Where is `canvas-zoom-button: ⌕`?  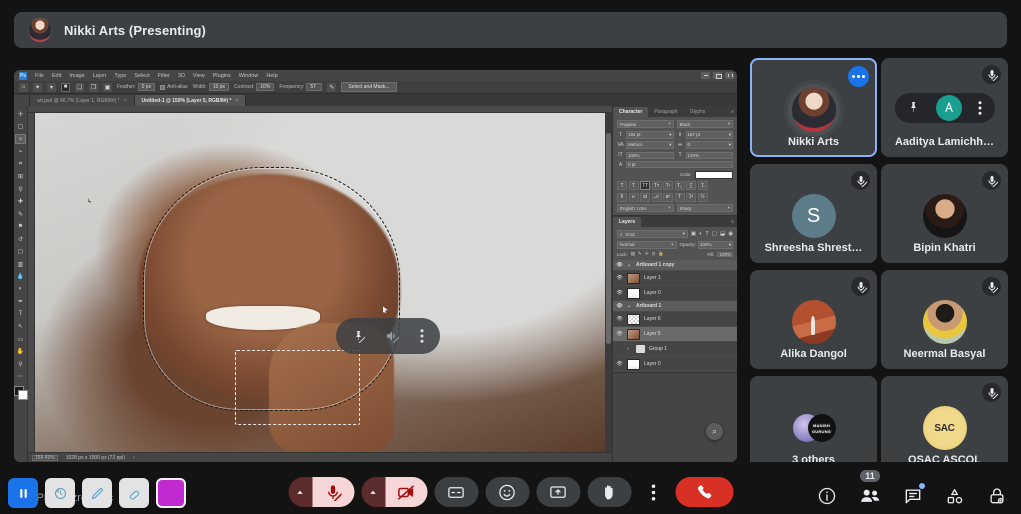
canvas-zoom-button: ⌕ is located at coordinates (714, 431).